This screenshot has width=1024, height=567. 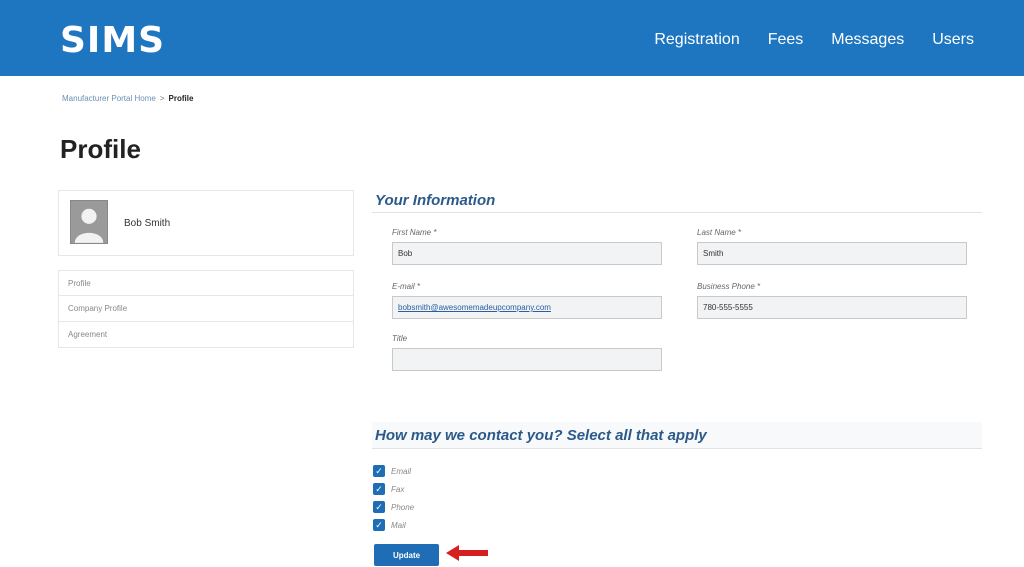 I want to click on nav-fees: Fees, so click(x=786, y=40).